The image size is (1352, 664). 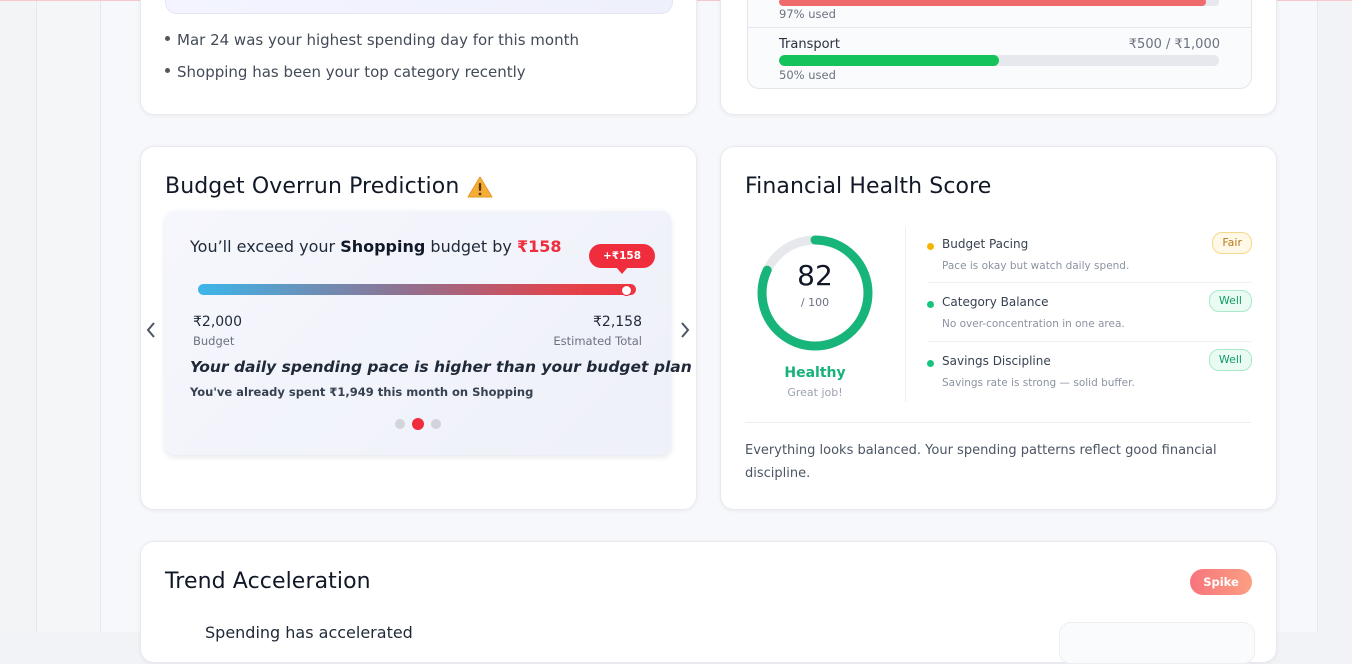 I want to click on budget-used-label: 97% used, so click(x=807, y=14).